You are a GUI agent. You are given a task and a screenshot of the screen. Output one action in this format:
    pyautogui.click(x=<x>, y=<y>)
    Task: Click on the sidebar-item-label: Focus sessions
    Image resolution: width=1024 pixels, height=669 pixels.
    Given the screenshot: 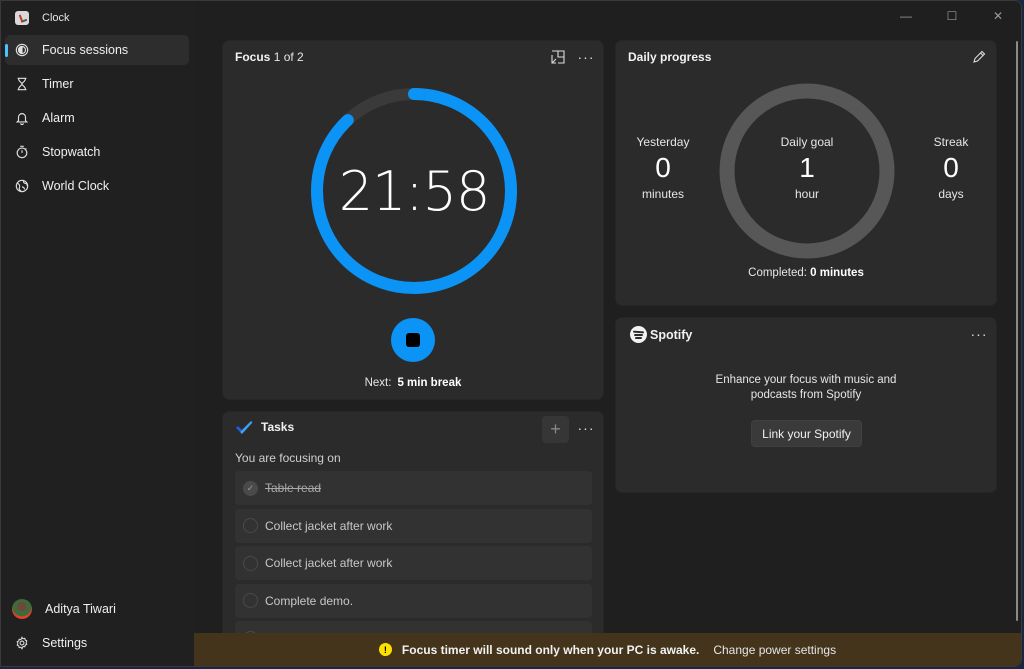 What is the action you would take?
    pyautogui.click(x=85, y=50)
    